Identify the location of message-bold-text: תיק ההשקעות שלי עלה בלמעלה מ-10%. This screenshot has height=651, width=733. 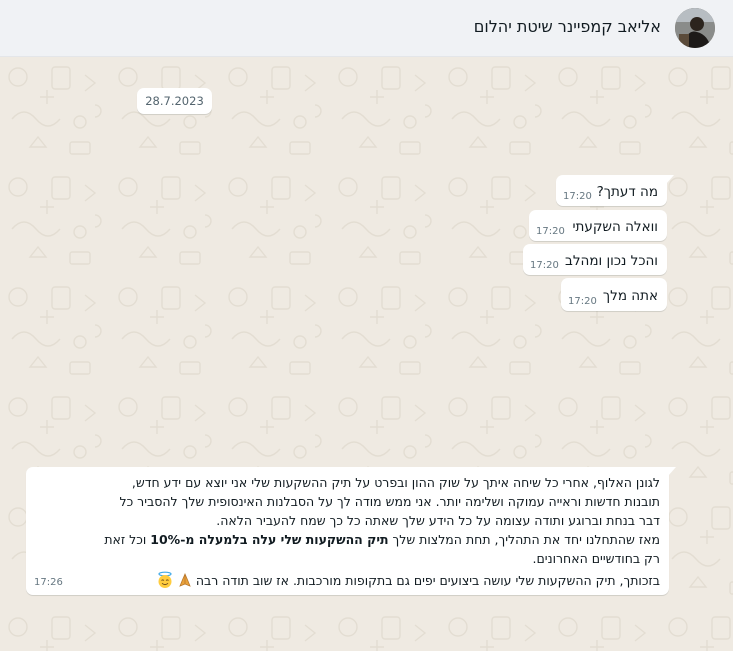
(269, 539).